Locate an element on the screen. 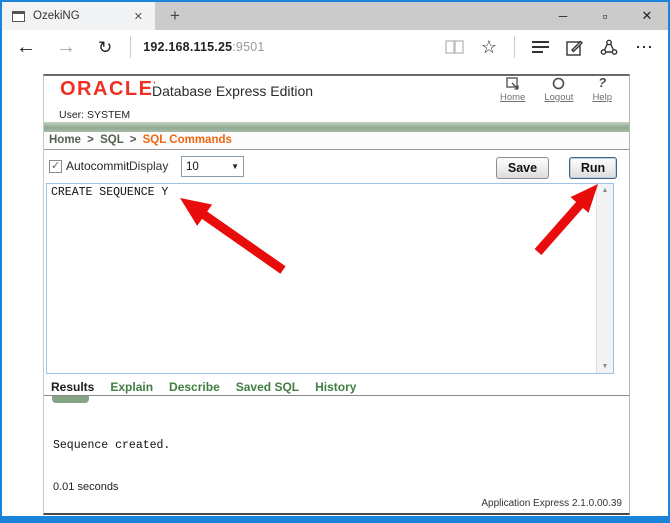 This screenshot has height=523, width=670. product-title: Database Express Edition is located at coordinates (233, 91).